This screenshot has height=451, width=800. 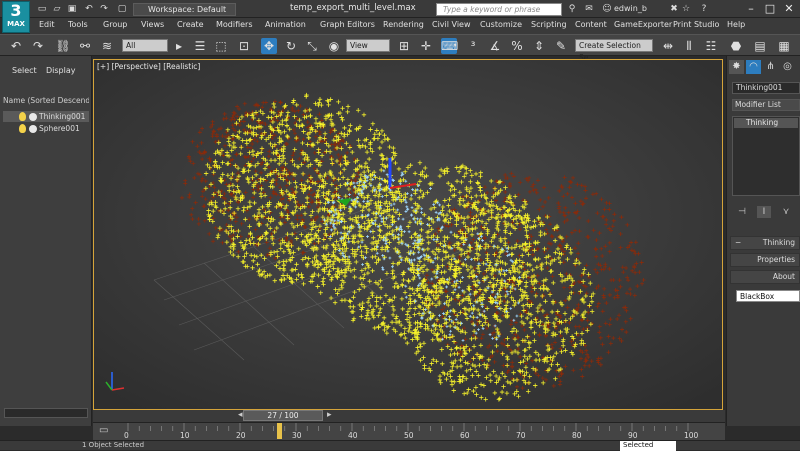 What do you see at coordinates (78, 24) in the screenshot?
I see `menu-tools: Tools` at bounding box center [78, 24].